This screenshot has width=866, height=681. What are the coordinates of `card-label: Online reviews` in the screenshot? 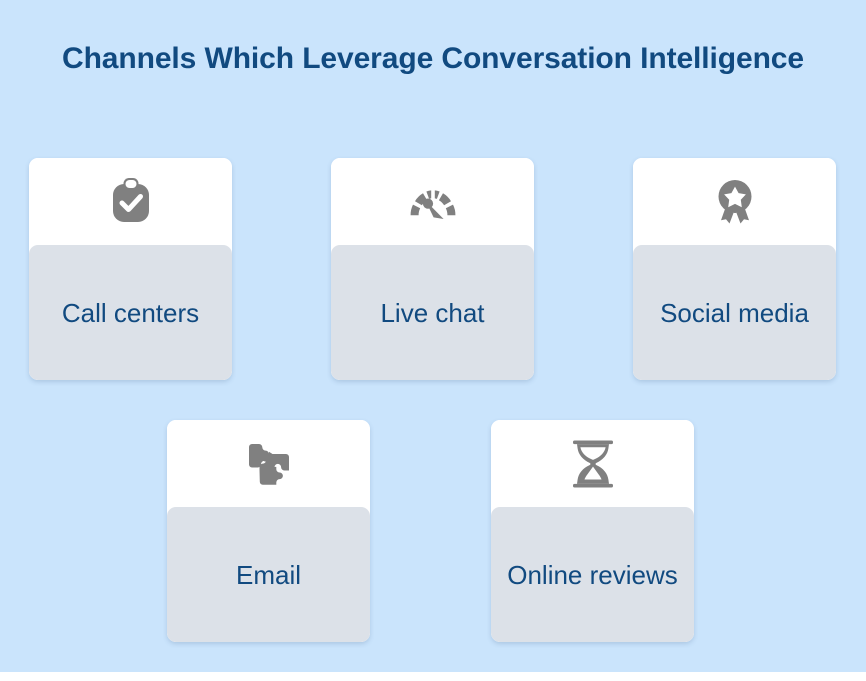 It's located at (592, 574).